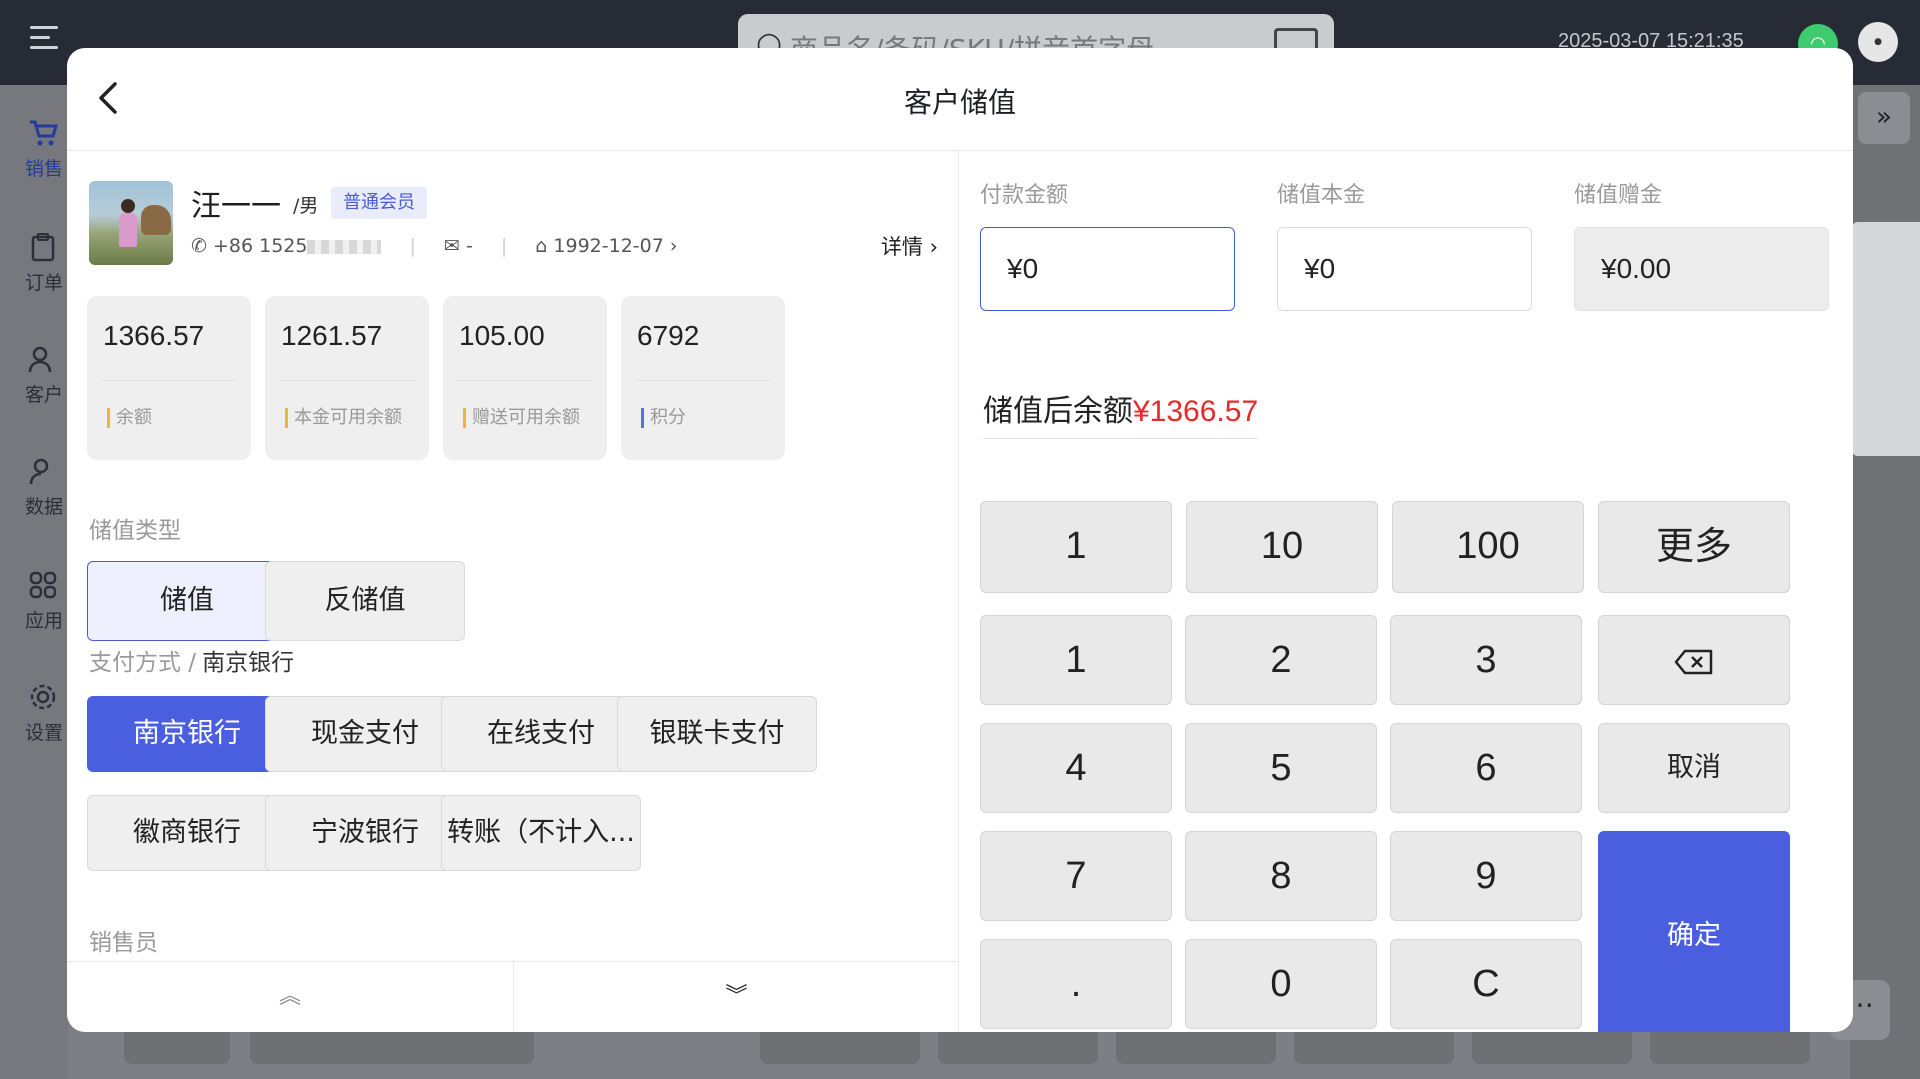  Describe the element at coordinates (154, 335) in the screenshot. I see `stat-value: 1366.57` at that location.